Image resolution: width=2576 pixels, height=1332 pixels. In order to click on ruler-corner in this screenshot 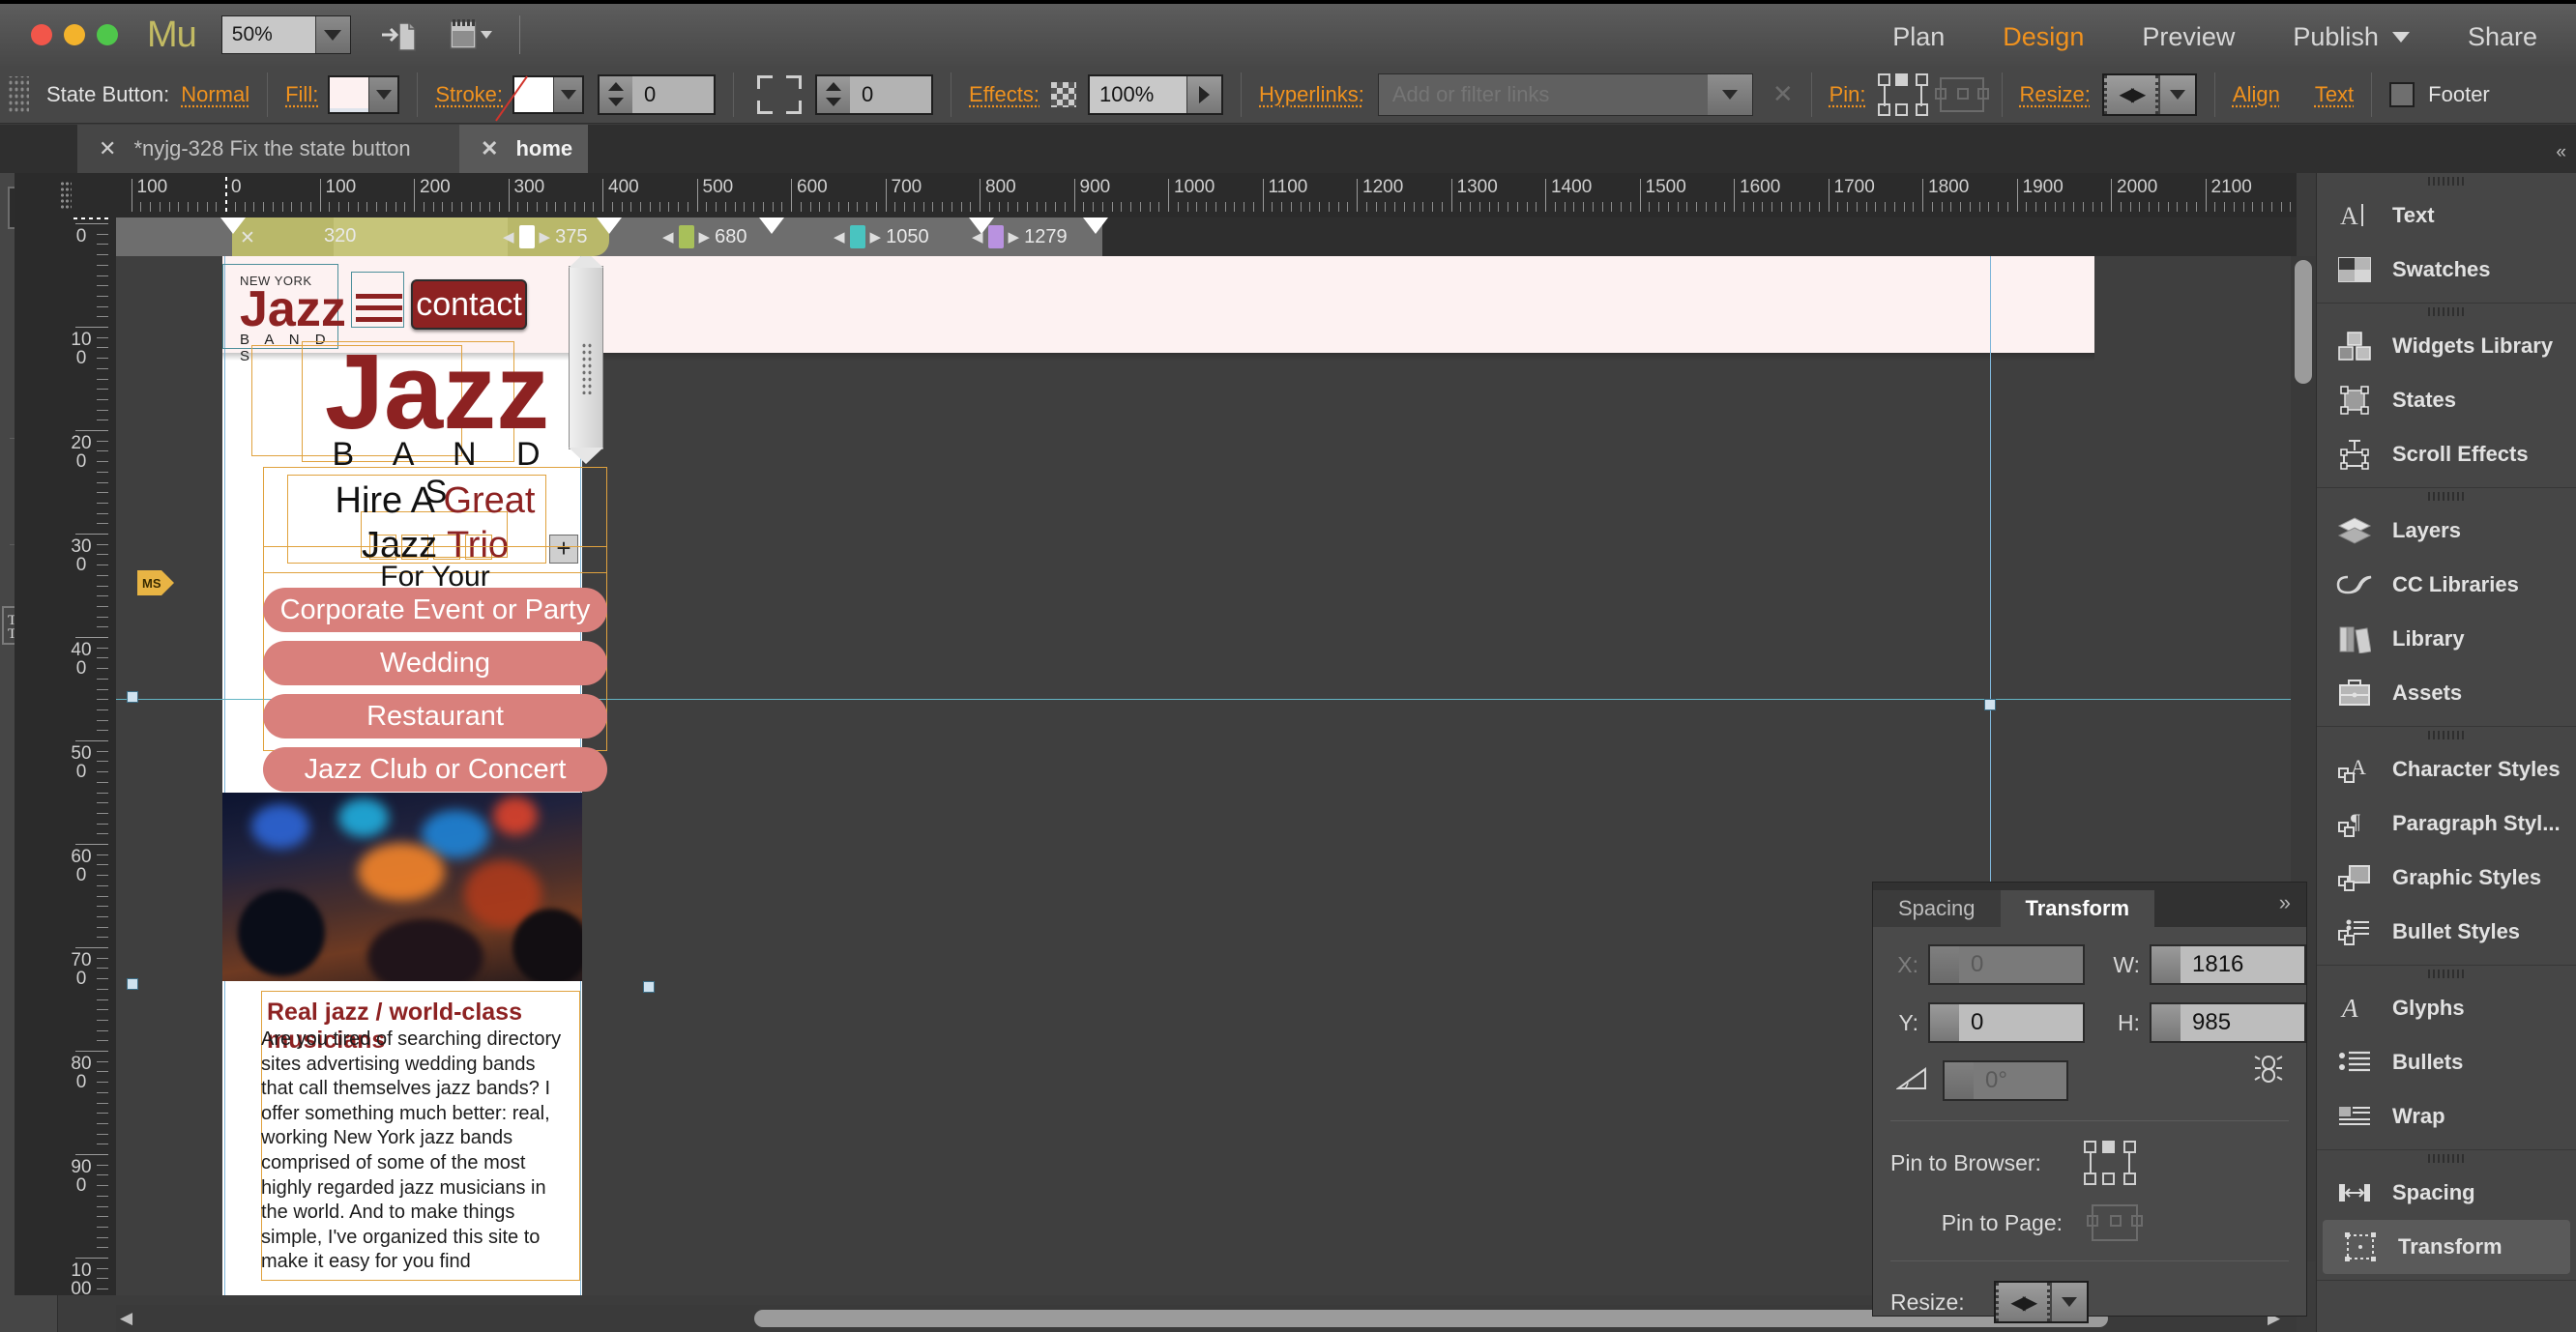, I will do `click(65, 195)`.